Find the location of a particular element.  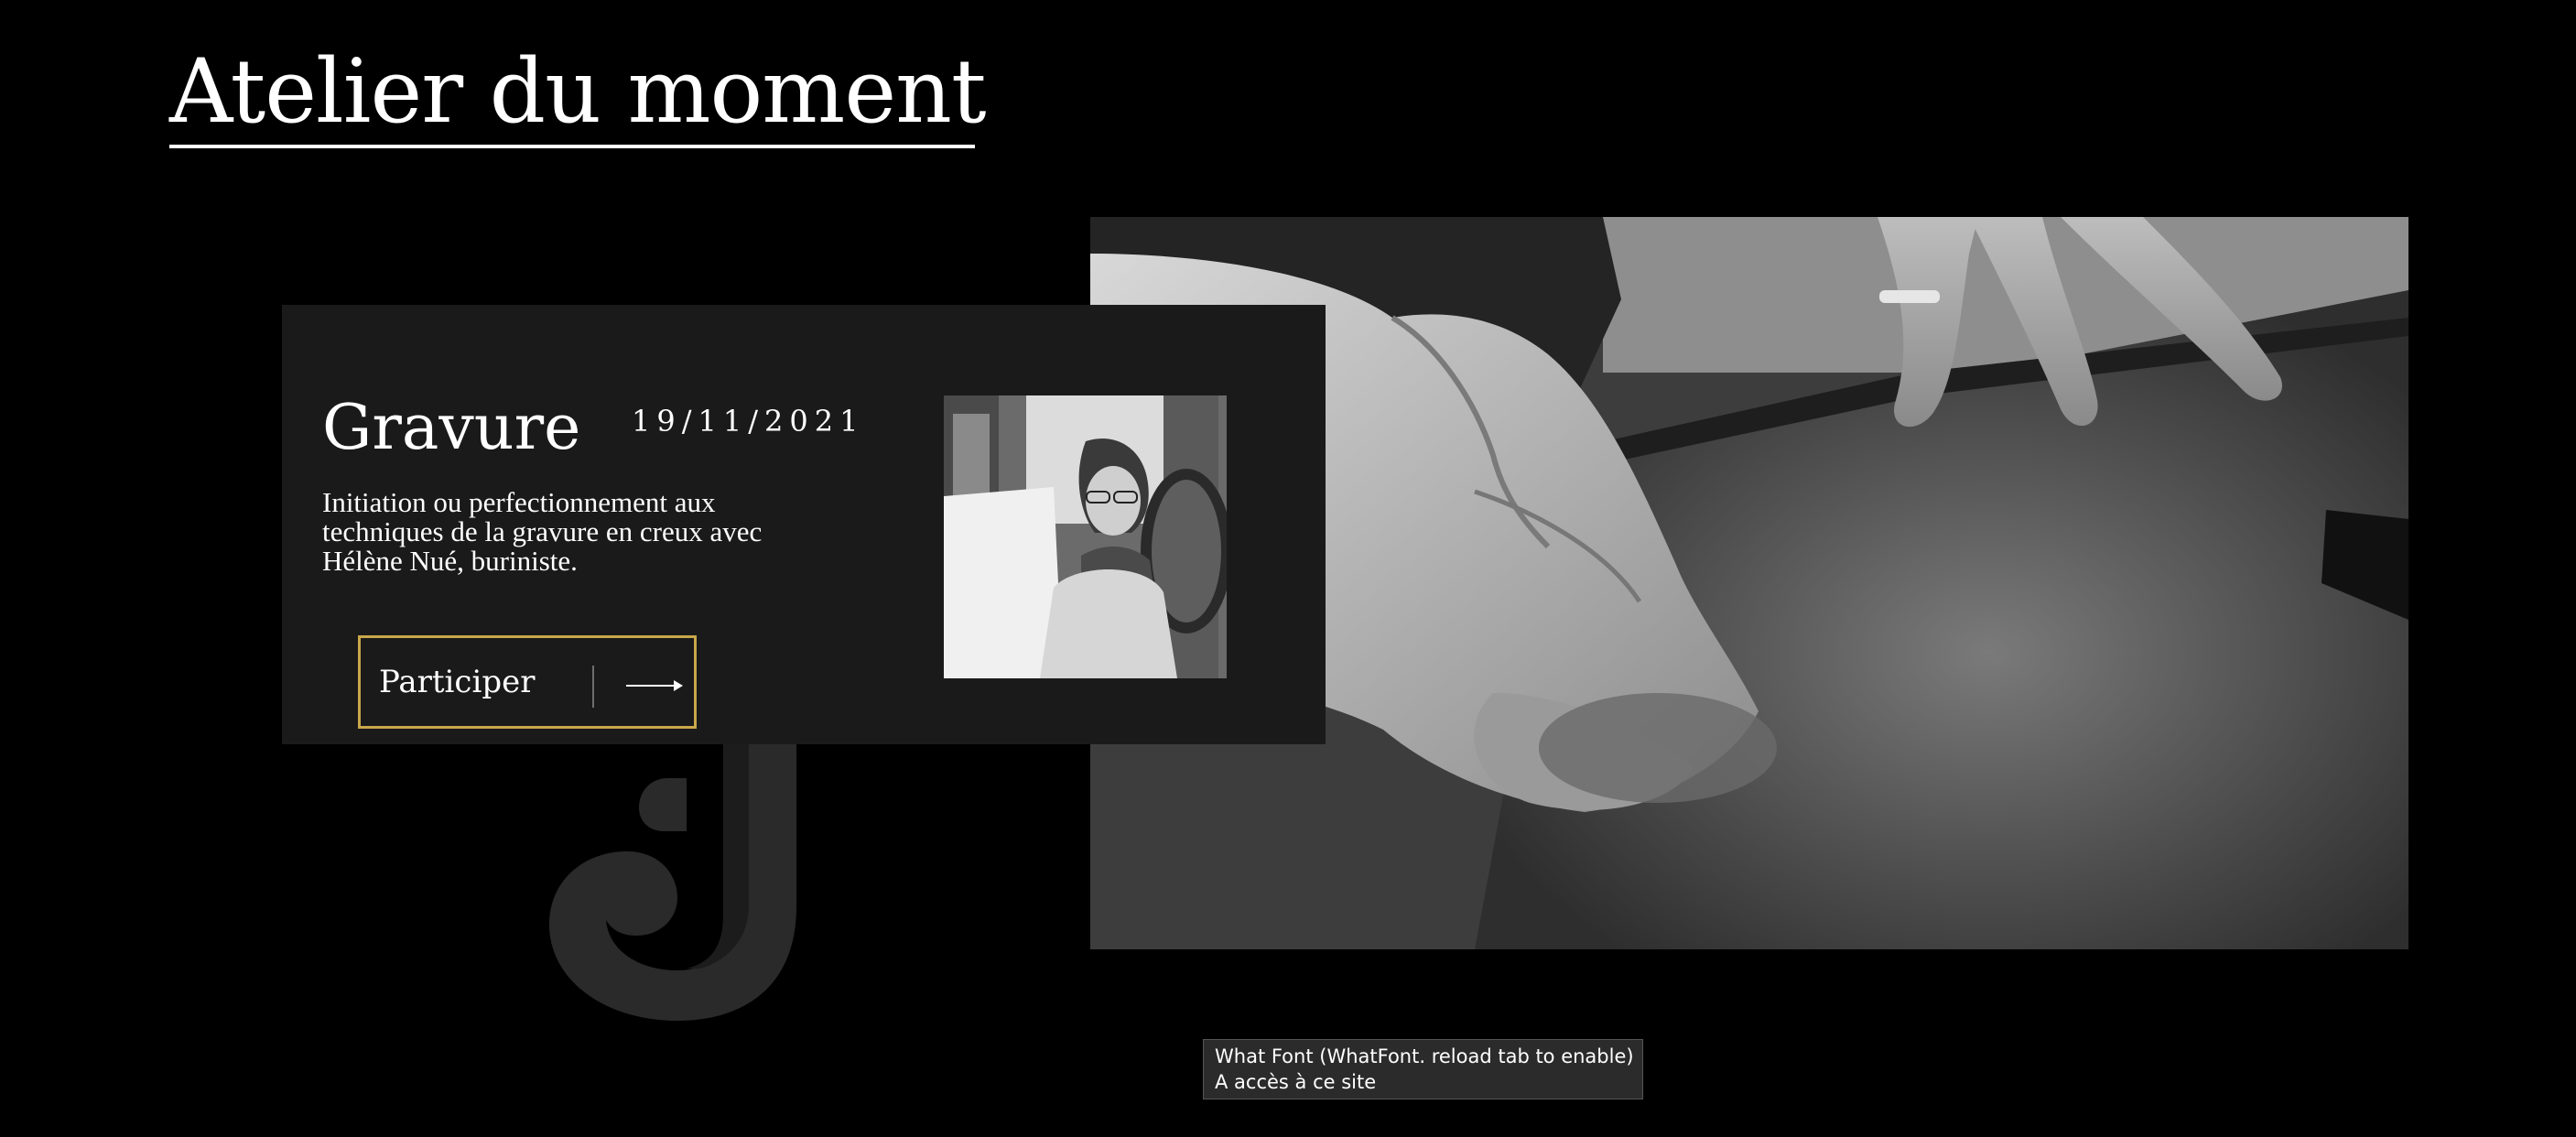

arrow-right-icon is located at coordinates (655, 685).